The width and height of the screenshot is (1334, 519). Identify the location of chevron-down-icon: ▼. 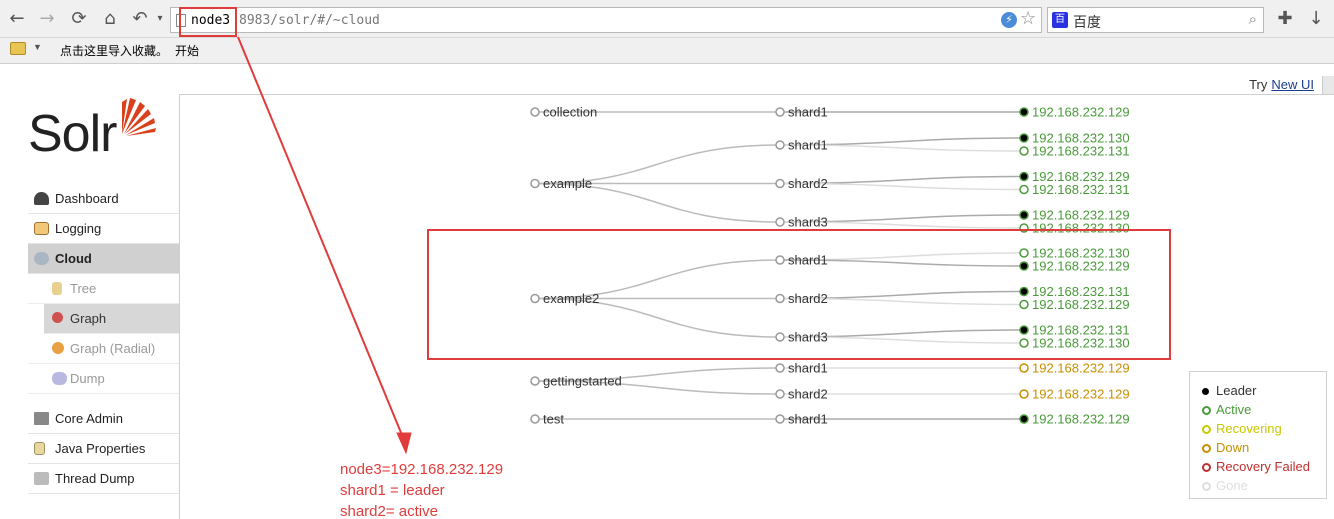
(37, 47).